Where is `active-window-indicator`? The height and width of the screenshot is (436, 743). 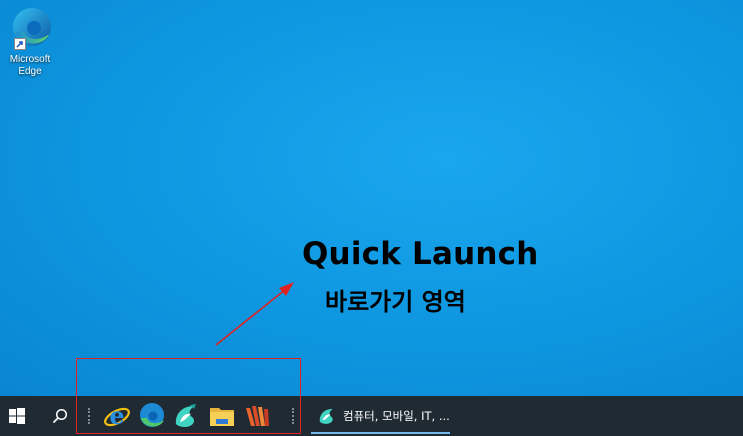 active-window-indicator is located at coordinates (380, 433).